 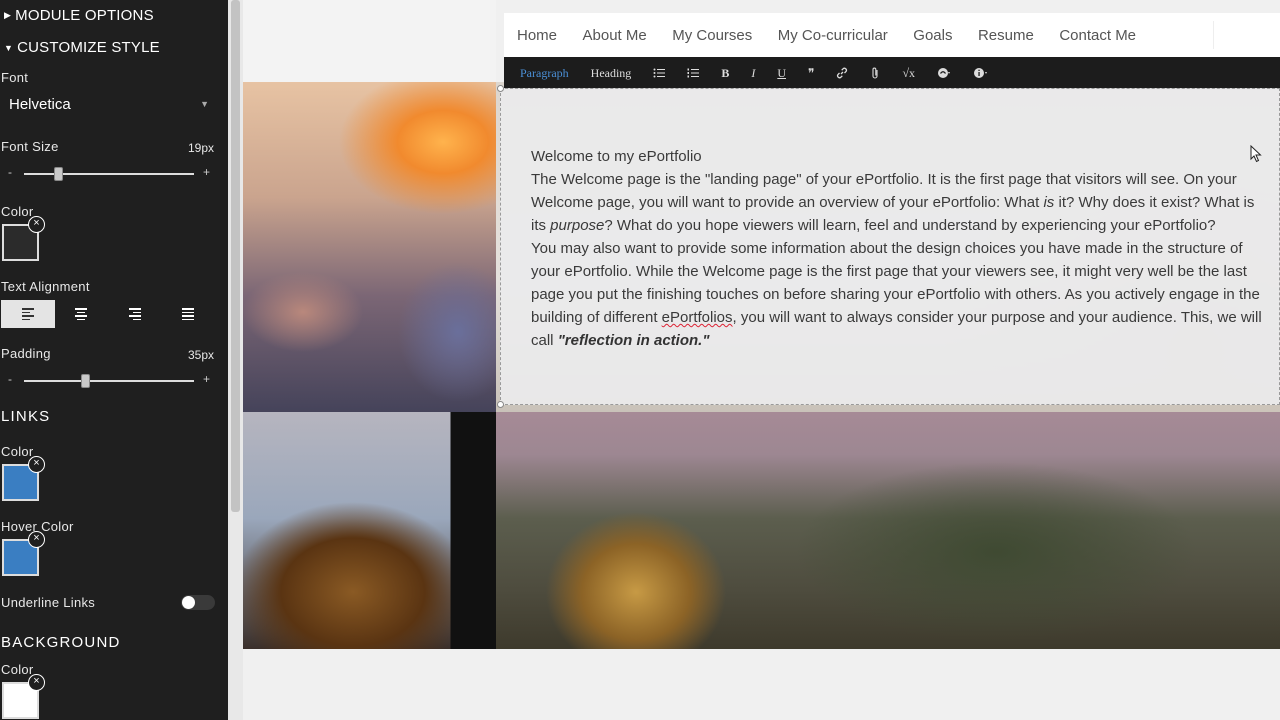 What do you see at coordinates (1097, 35) in the screenshot?
I see `nav-item-contact-me: Contact Me` at bounding box center [1097, 35].